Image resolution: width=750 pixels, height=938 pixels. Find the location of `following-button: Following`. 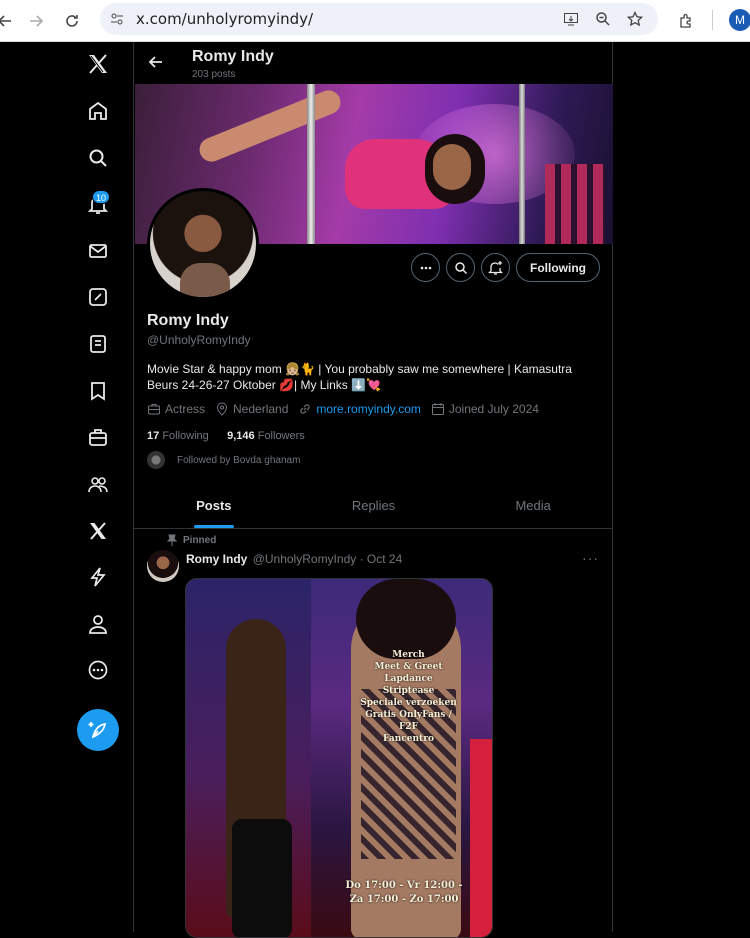

following-button: Following is located at coordinates (558, 267).